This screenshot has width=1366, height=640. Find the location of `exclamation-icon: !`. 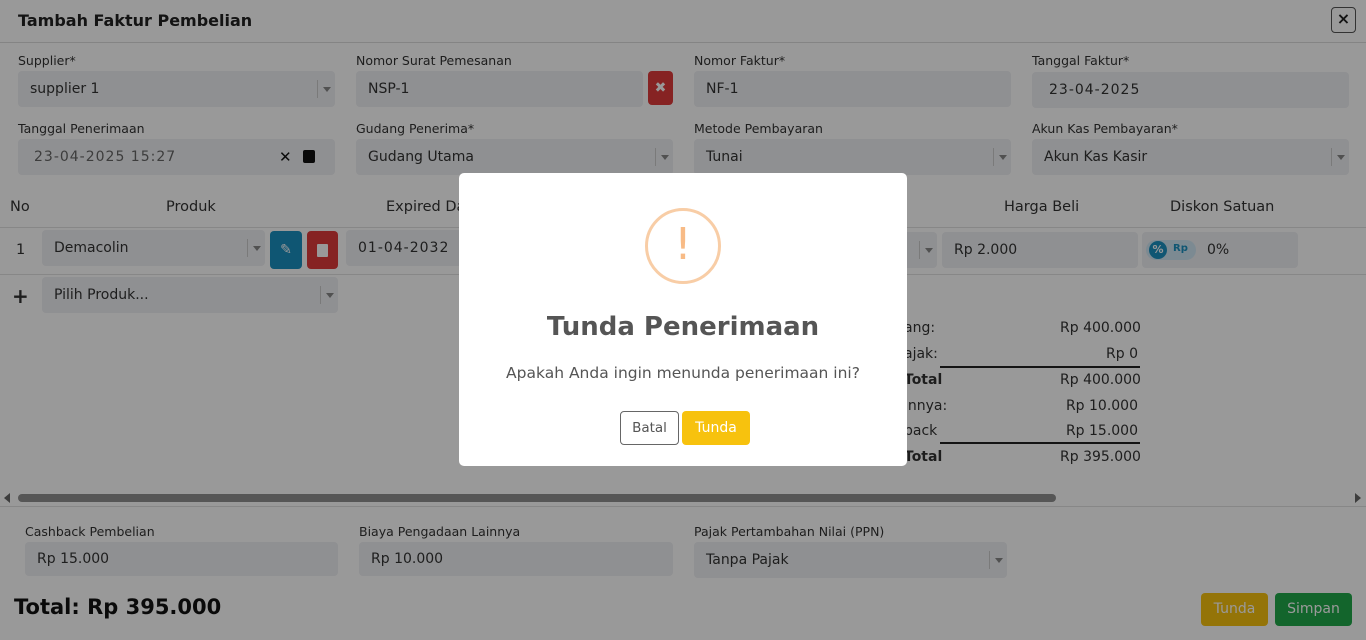

exclamation-icon: ! is located at coordinates (683, 244).